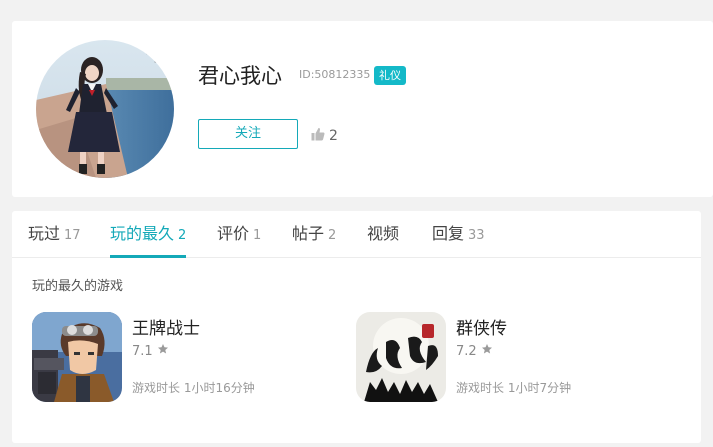 The width and height of the screenshot is (713, 447). Describe the element at coordinates (78, 286) in the screenshot. I see `section-title: 玩的最久的游戏` at that location.